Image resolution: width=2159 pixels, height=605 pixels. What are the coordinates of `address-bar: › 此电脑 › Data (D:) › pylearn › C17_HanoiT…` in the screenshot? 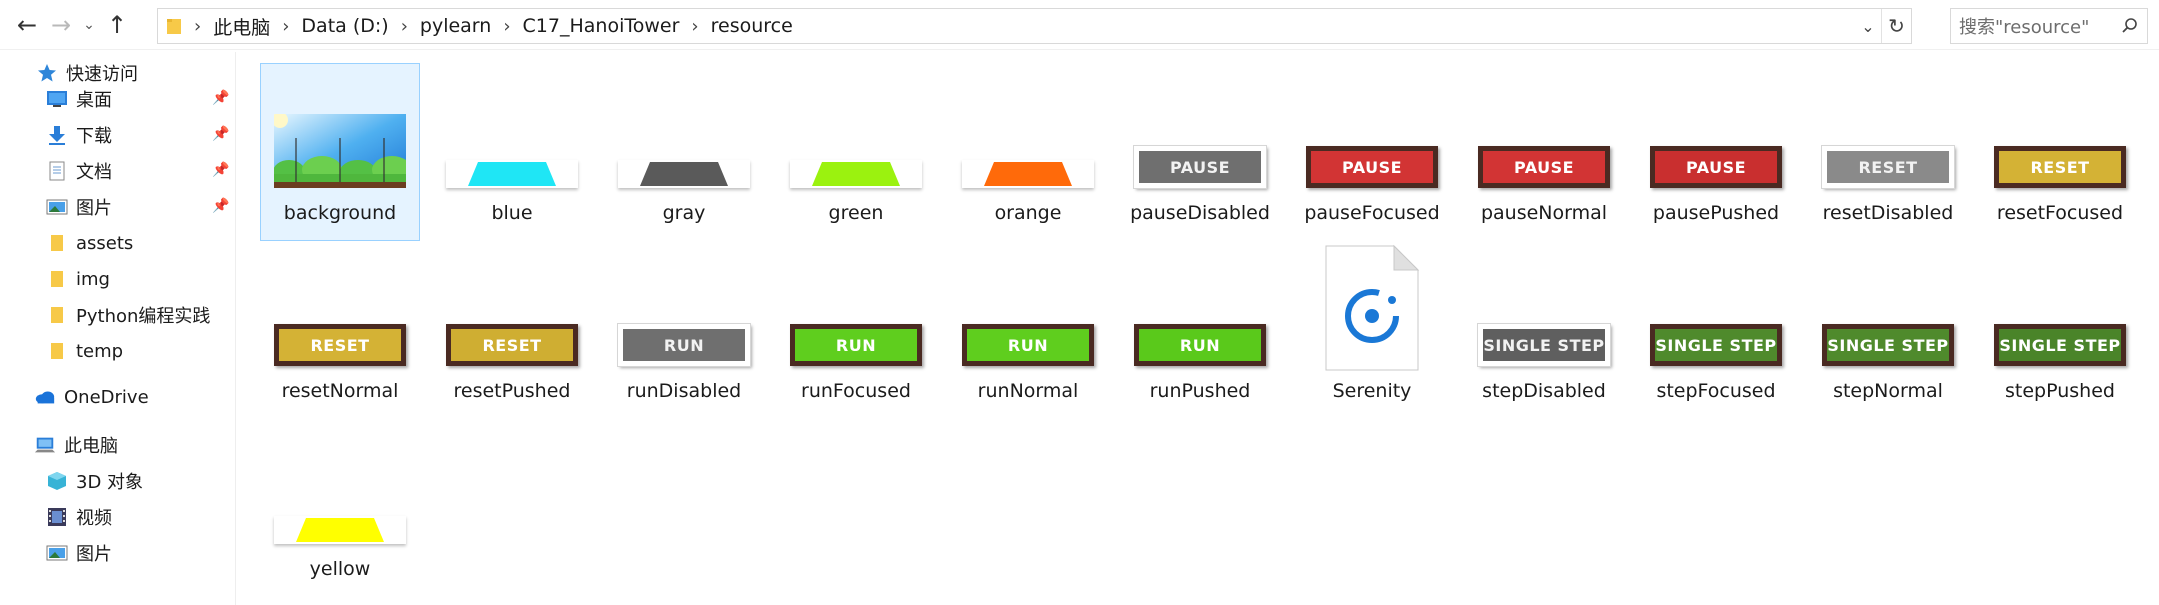 It's located at (1034, 26).